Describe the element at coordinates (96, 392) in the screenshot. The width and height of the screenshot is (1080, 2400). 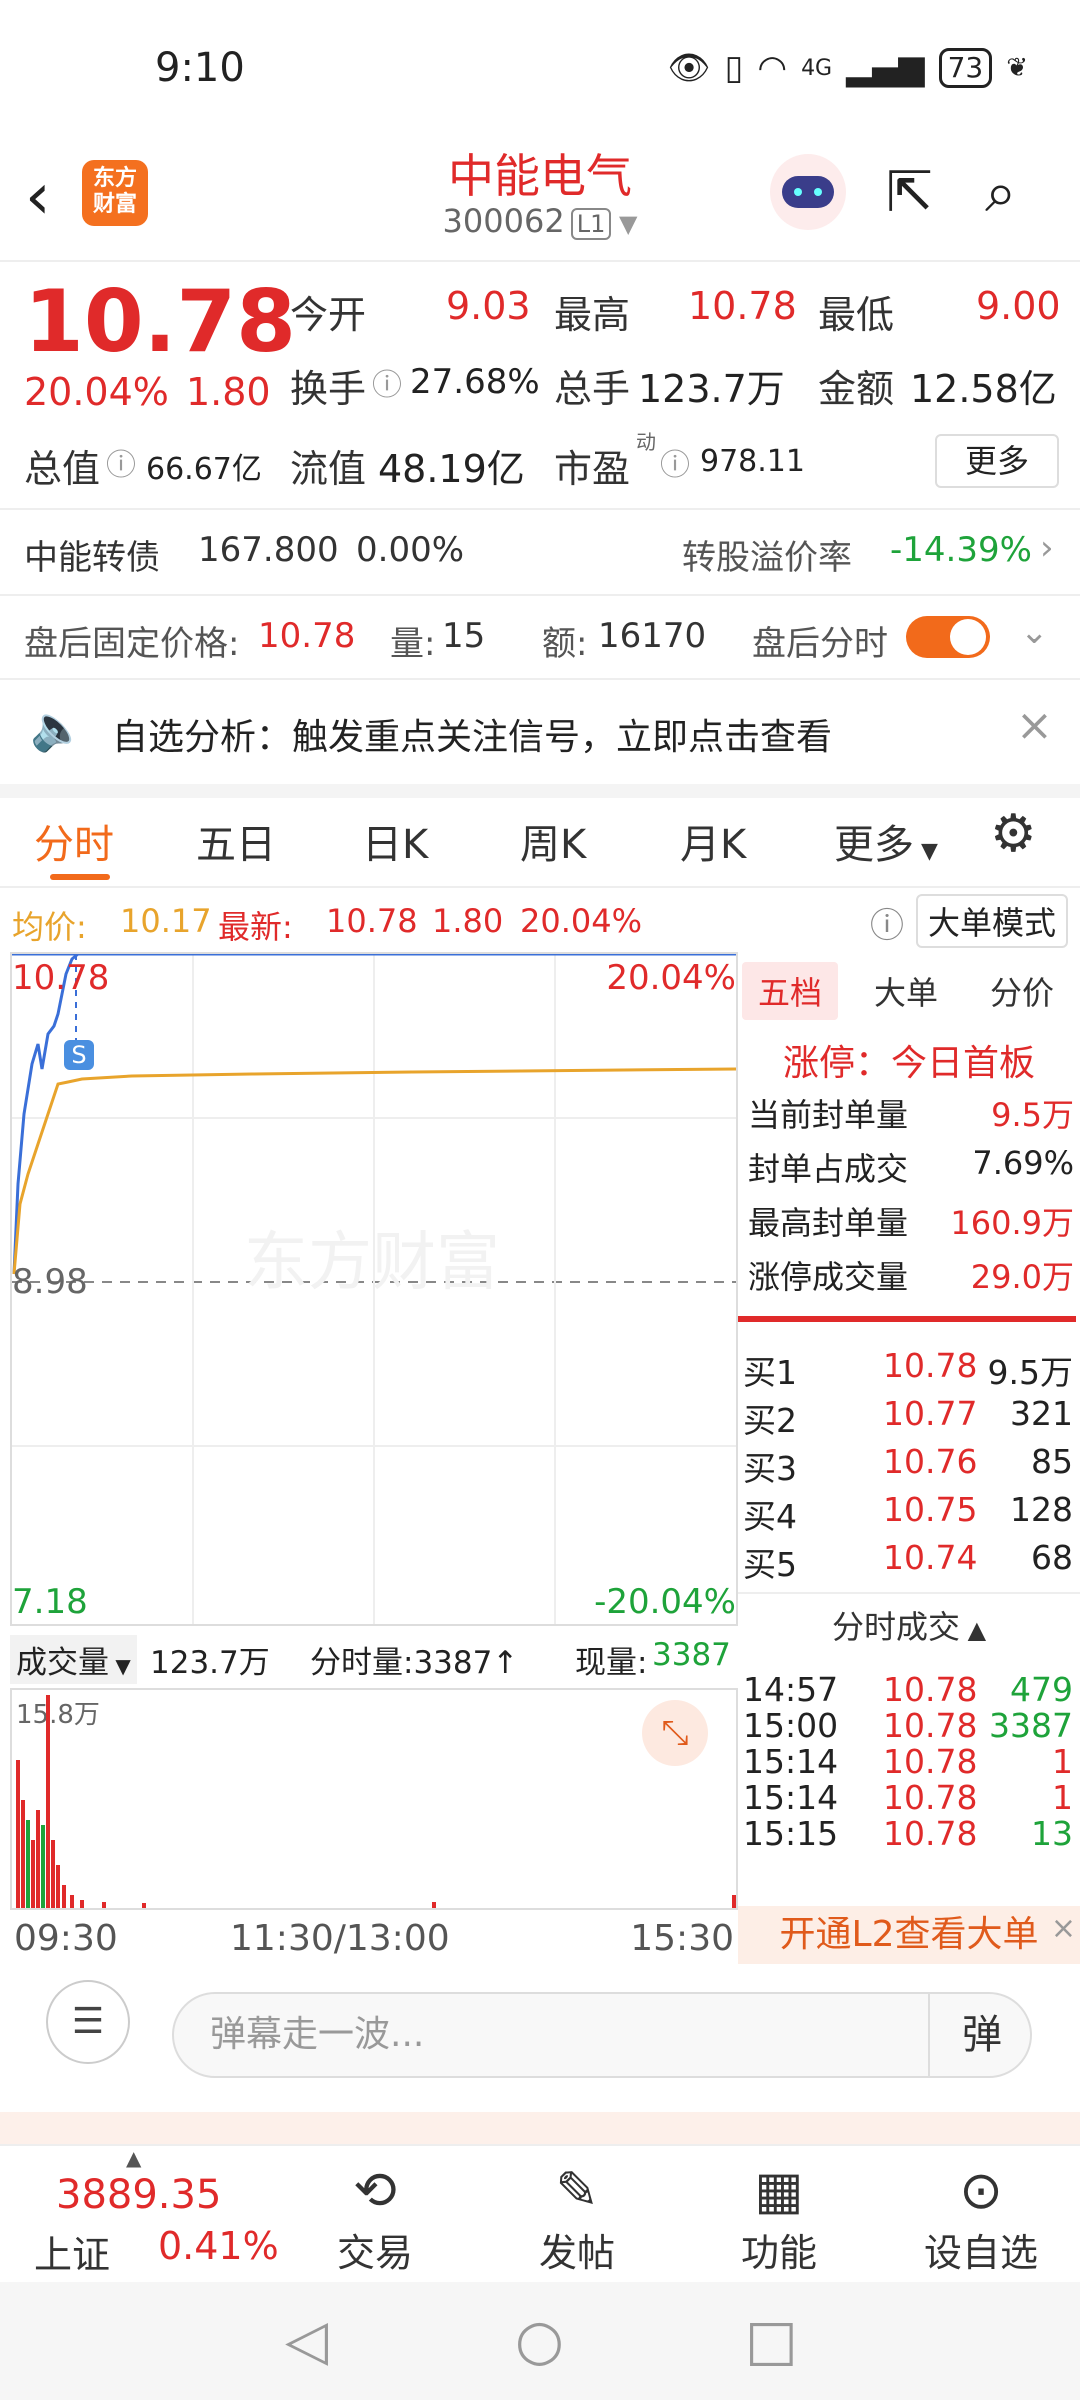
I see `change-percent: 20.04%` at that location.